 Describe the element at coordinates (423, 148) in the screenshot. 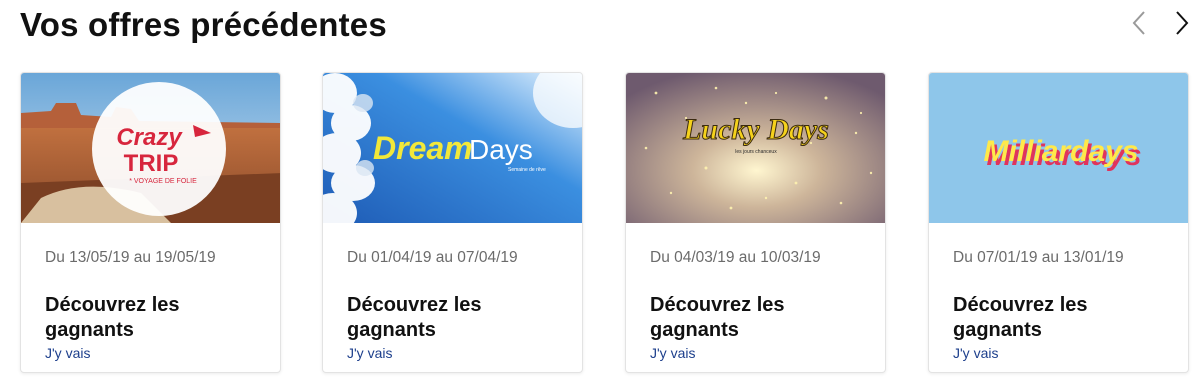

I see `dream-days-logo-line1: Dream` at that location.